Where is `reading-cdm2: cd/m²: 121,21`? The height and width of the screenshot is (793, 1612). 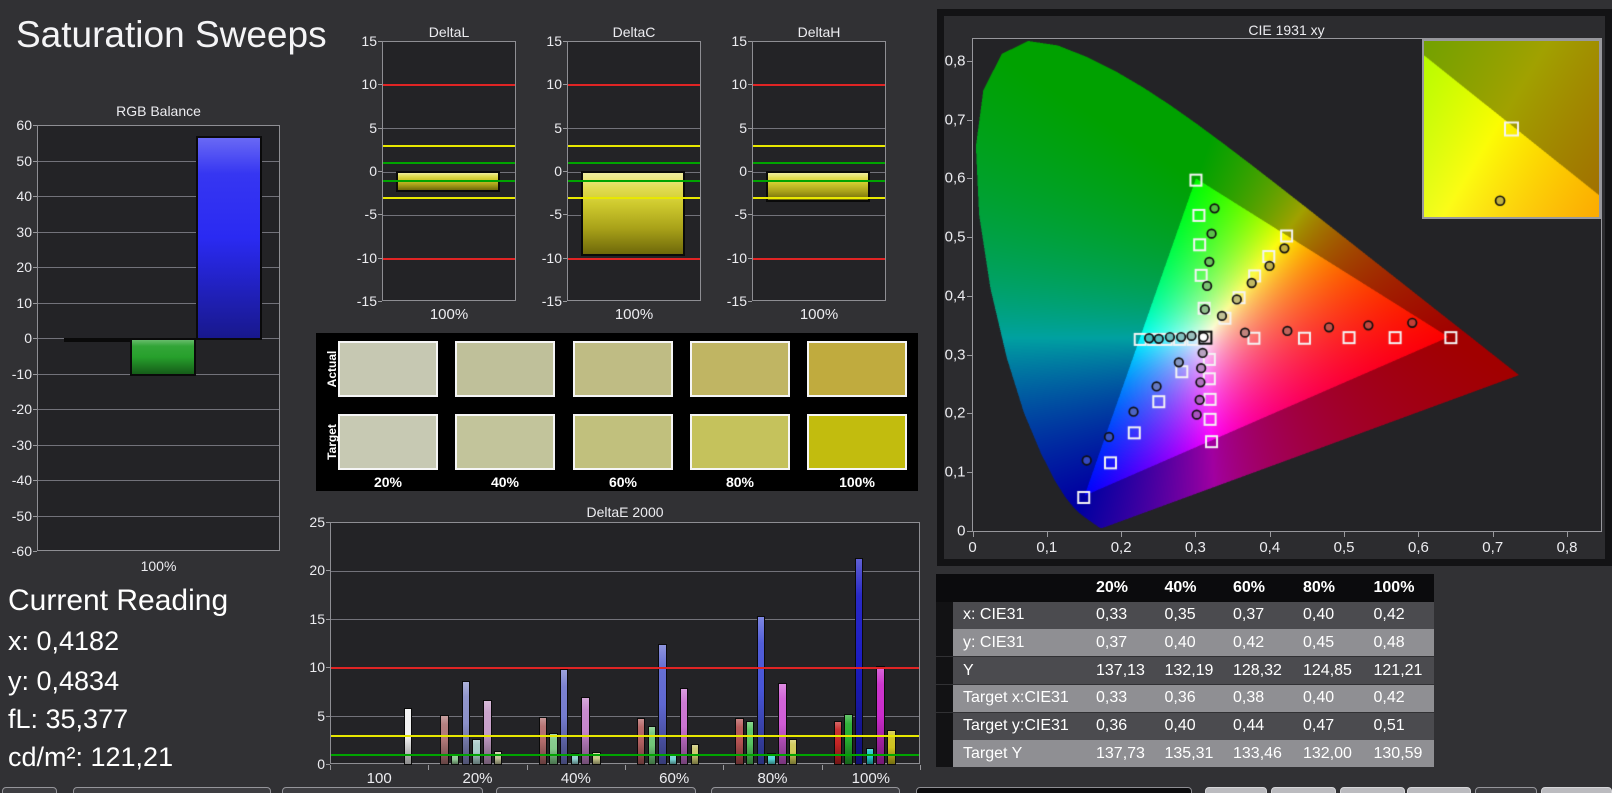
reading-cdm2: cd/m²: 121,21 is located at coordinates (91, 757).